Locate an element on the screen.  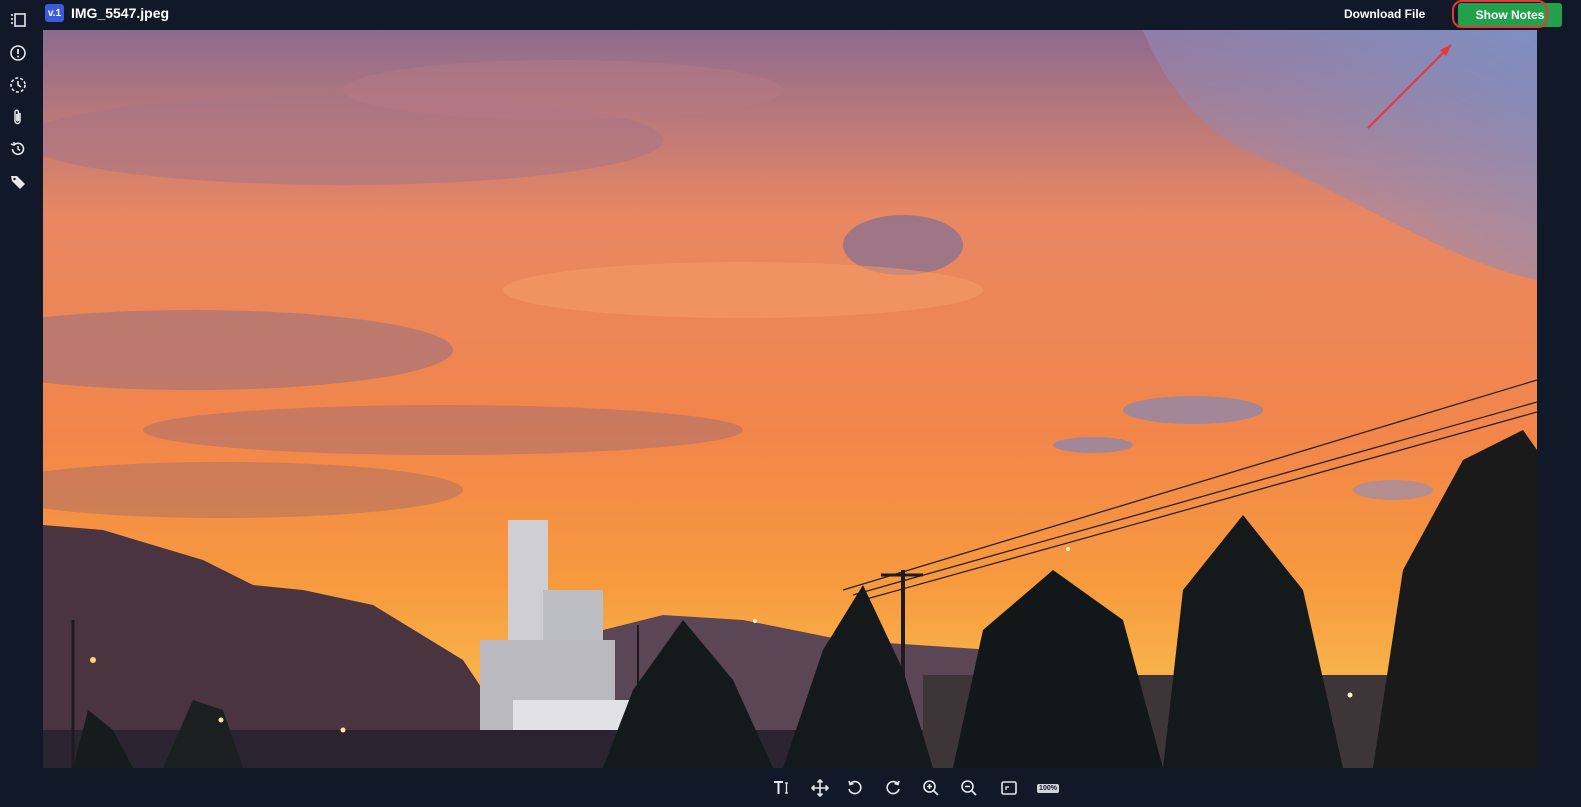
paperclip-icon is located at coordinates (18, 117).